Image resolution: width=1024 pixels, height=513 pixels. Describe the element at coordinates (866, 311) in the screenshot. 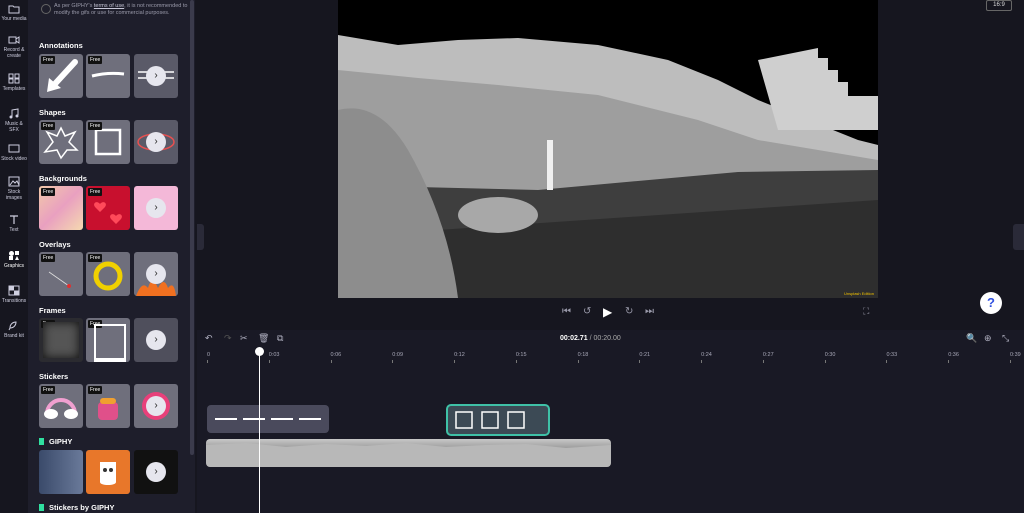

I see `fullscreen-button: ⛶` at that location.